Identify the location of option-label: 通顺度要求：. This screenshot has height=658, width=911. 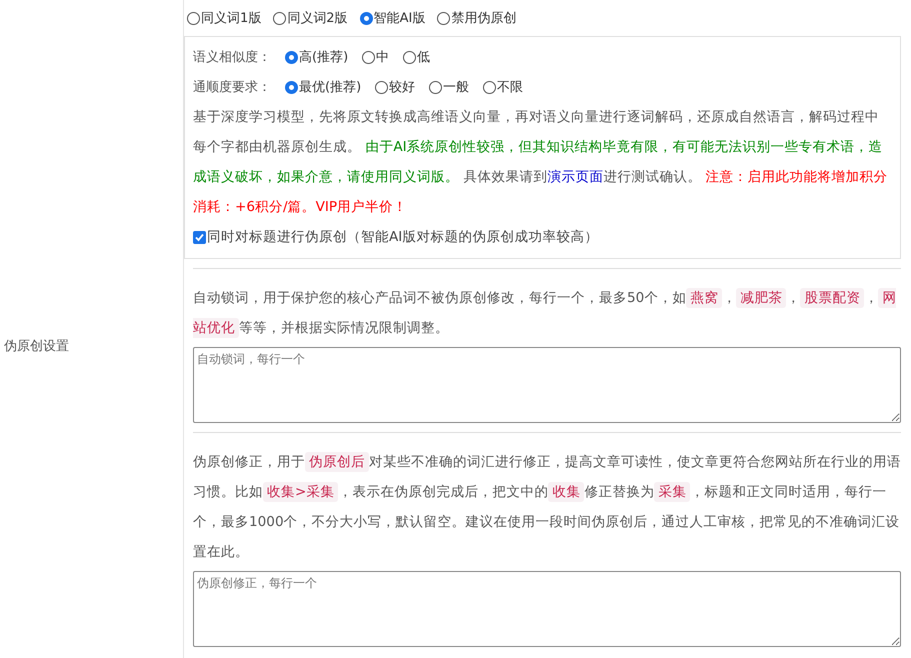
(232, 87).